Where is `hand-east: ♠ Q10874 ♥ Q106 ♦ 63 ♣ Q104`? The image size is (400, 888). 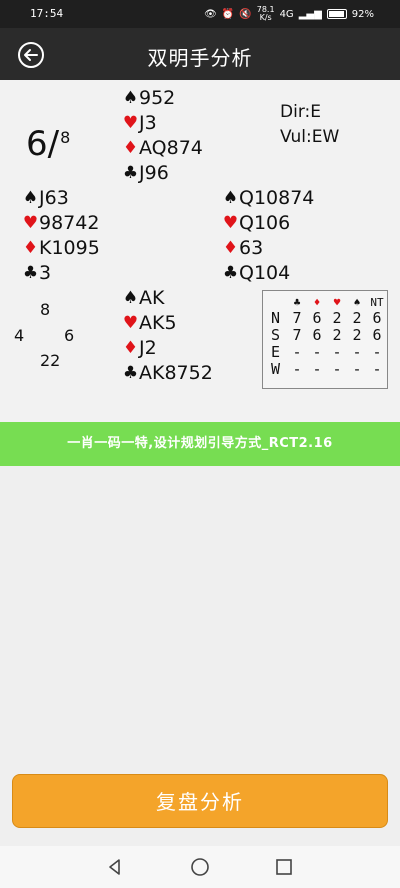
hand-east: ♠ Q10874 ♥ Q106 ♦ 63 ♣ Q104 is located at coordinates (268, 236).